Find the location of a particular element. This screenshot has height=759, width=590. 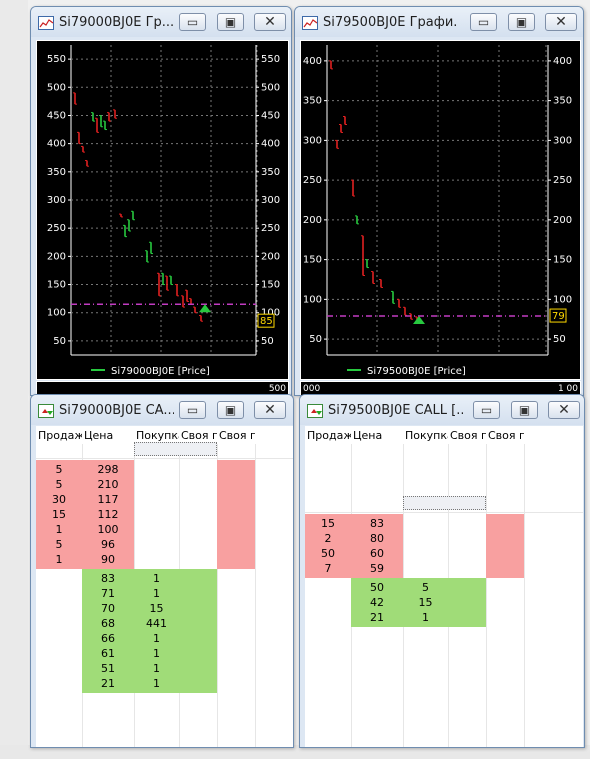

buy-price-cell: 61 is located at coordinates (108, 653).